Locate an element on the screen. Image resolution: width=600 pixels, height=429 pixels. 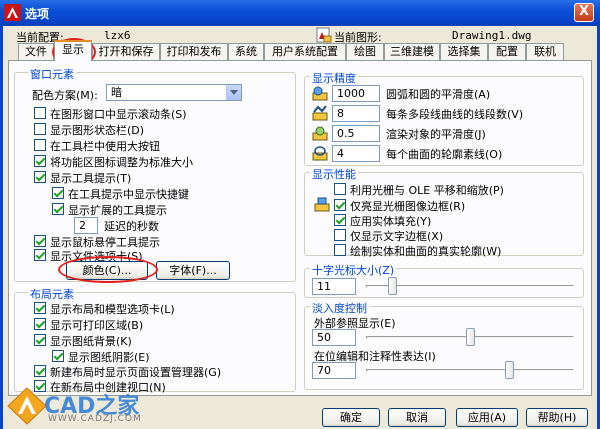
contour-lines-label: 每个曲面的轮廓素线(O) is located at coordinates (444, 154).